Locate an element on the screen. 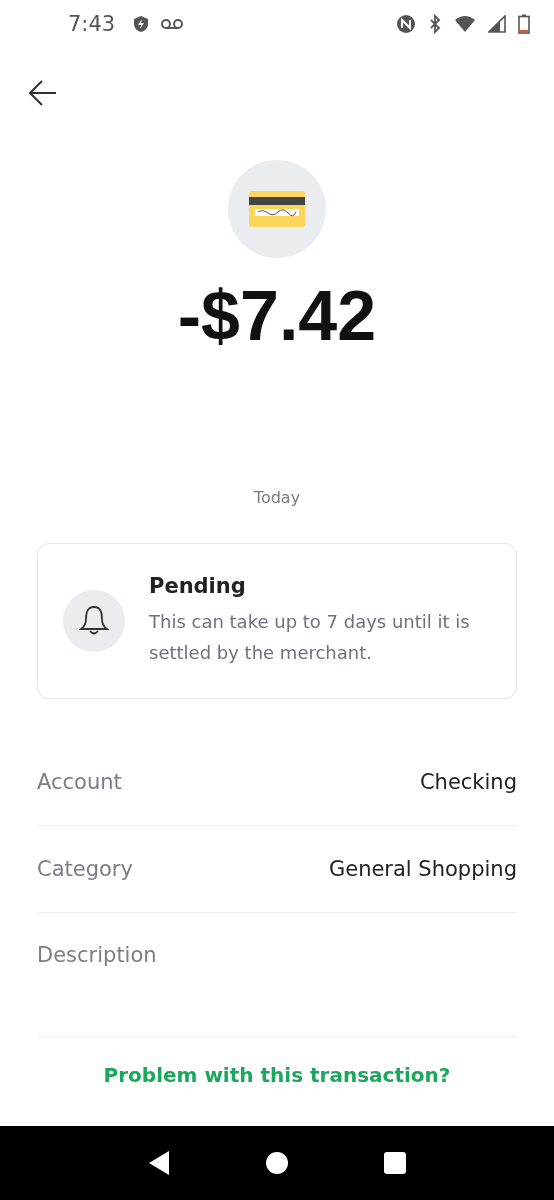 The height and width of the screenshot is (1200, 554). signal-icon is located at coordinates (497, 24).